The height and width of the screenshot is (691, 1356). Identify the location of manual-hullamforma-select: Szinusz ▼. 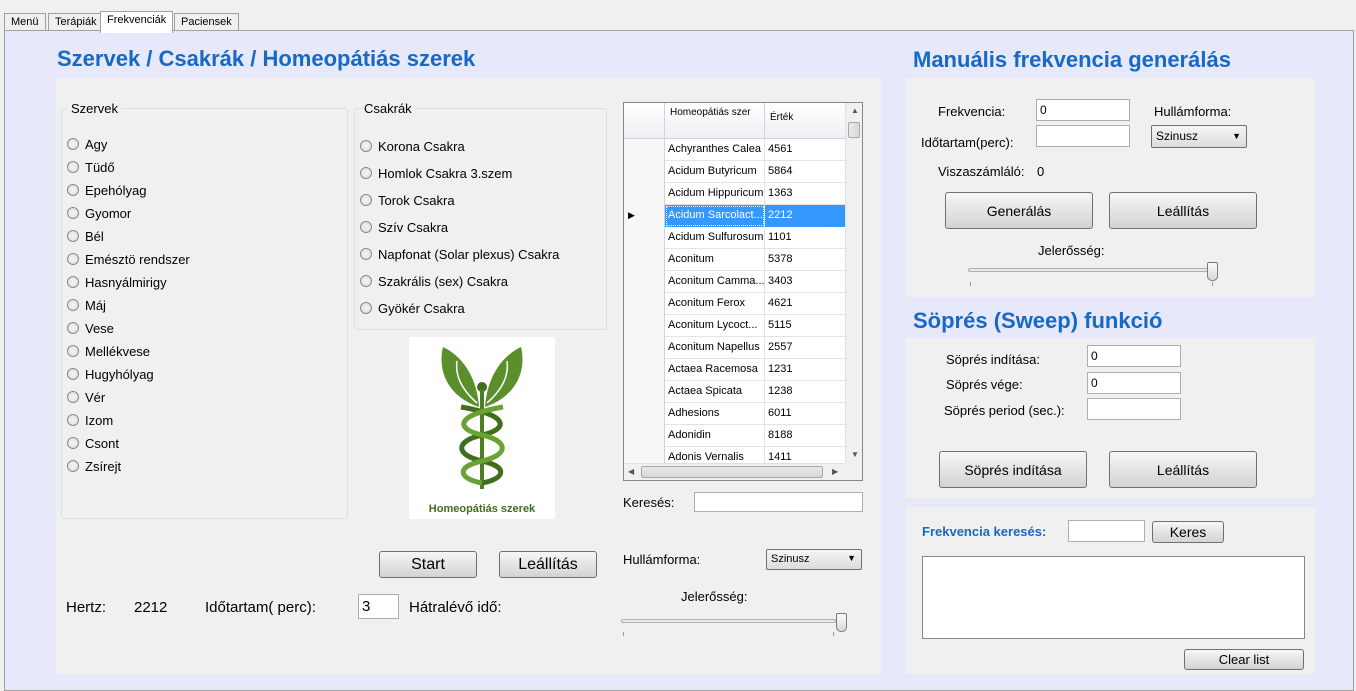
(1199, 136).